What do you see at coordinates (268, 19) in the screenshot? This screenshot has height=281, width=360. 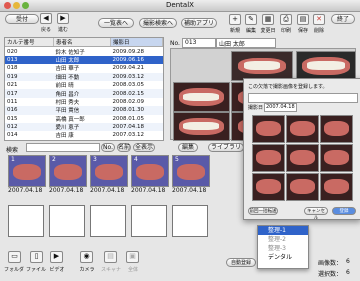 I see `change-date-icon: ▦` at bounding box center [268, 19].